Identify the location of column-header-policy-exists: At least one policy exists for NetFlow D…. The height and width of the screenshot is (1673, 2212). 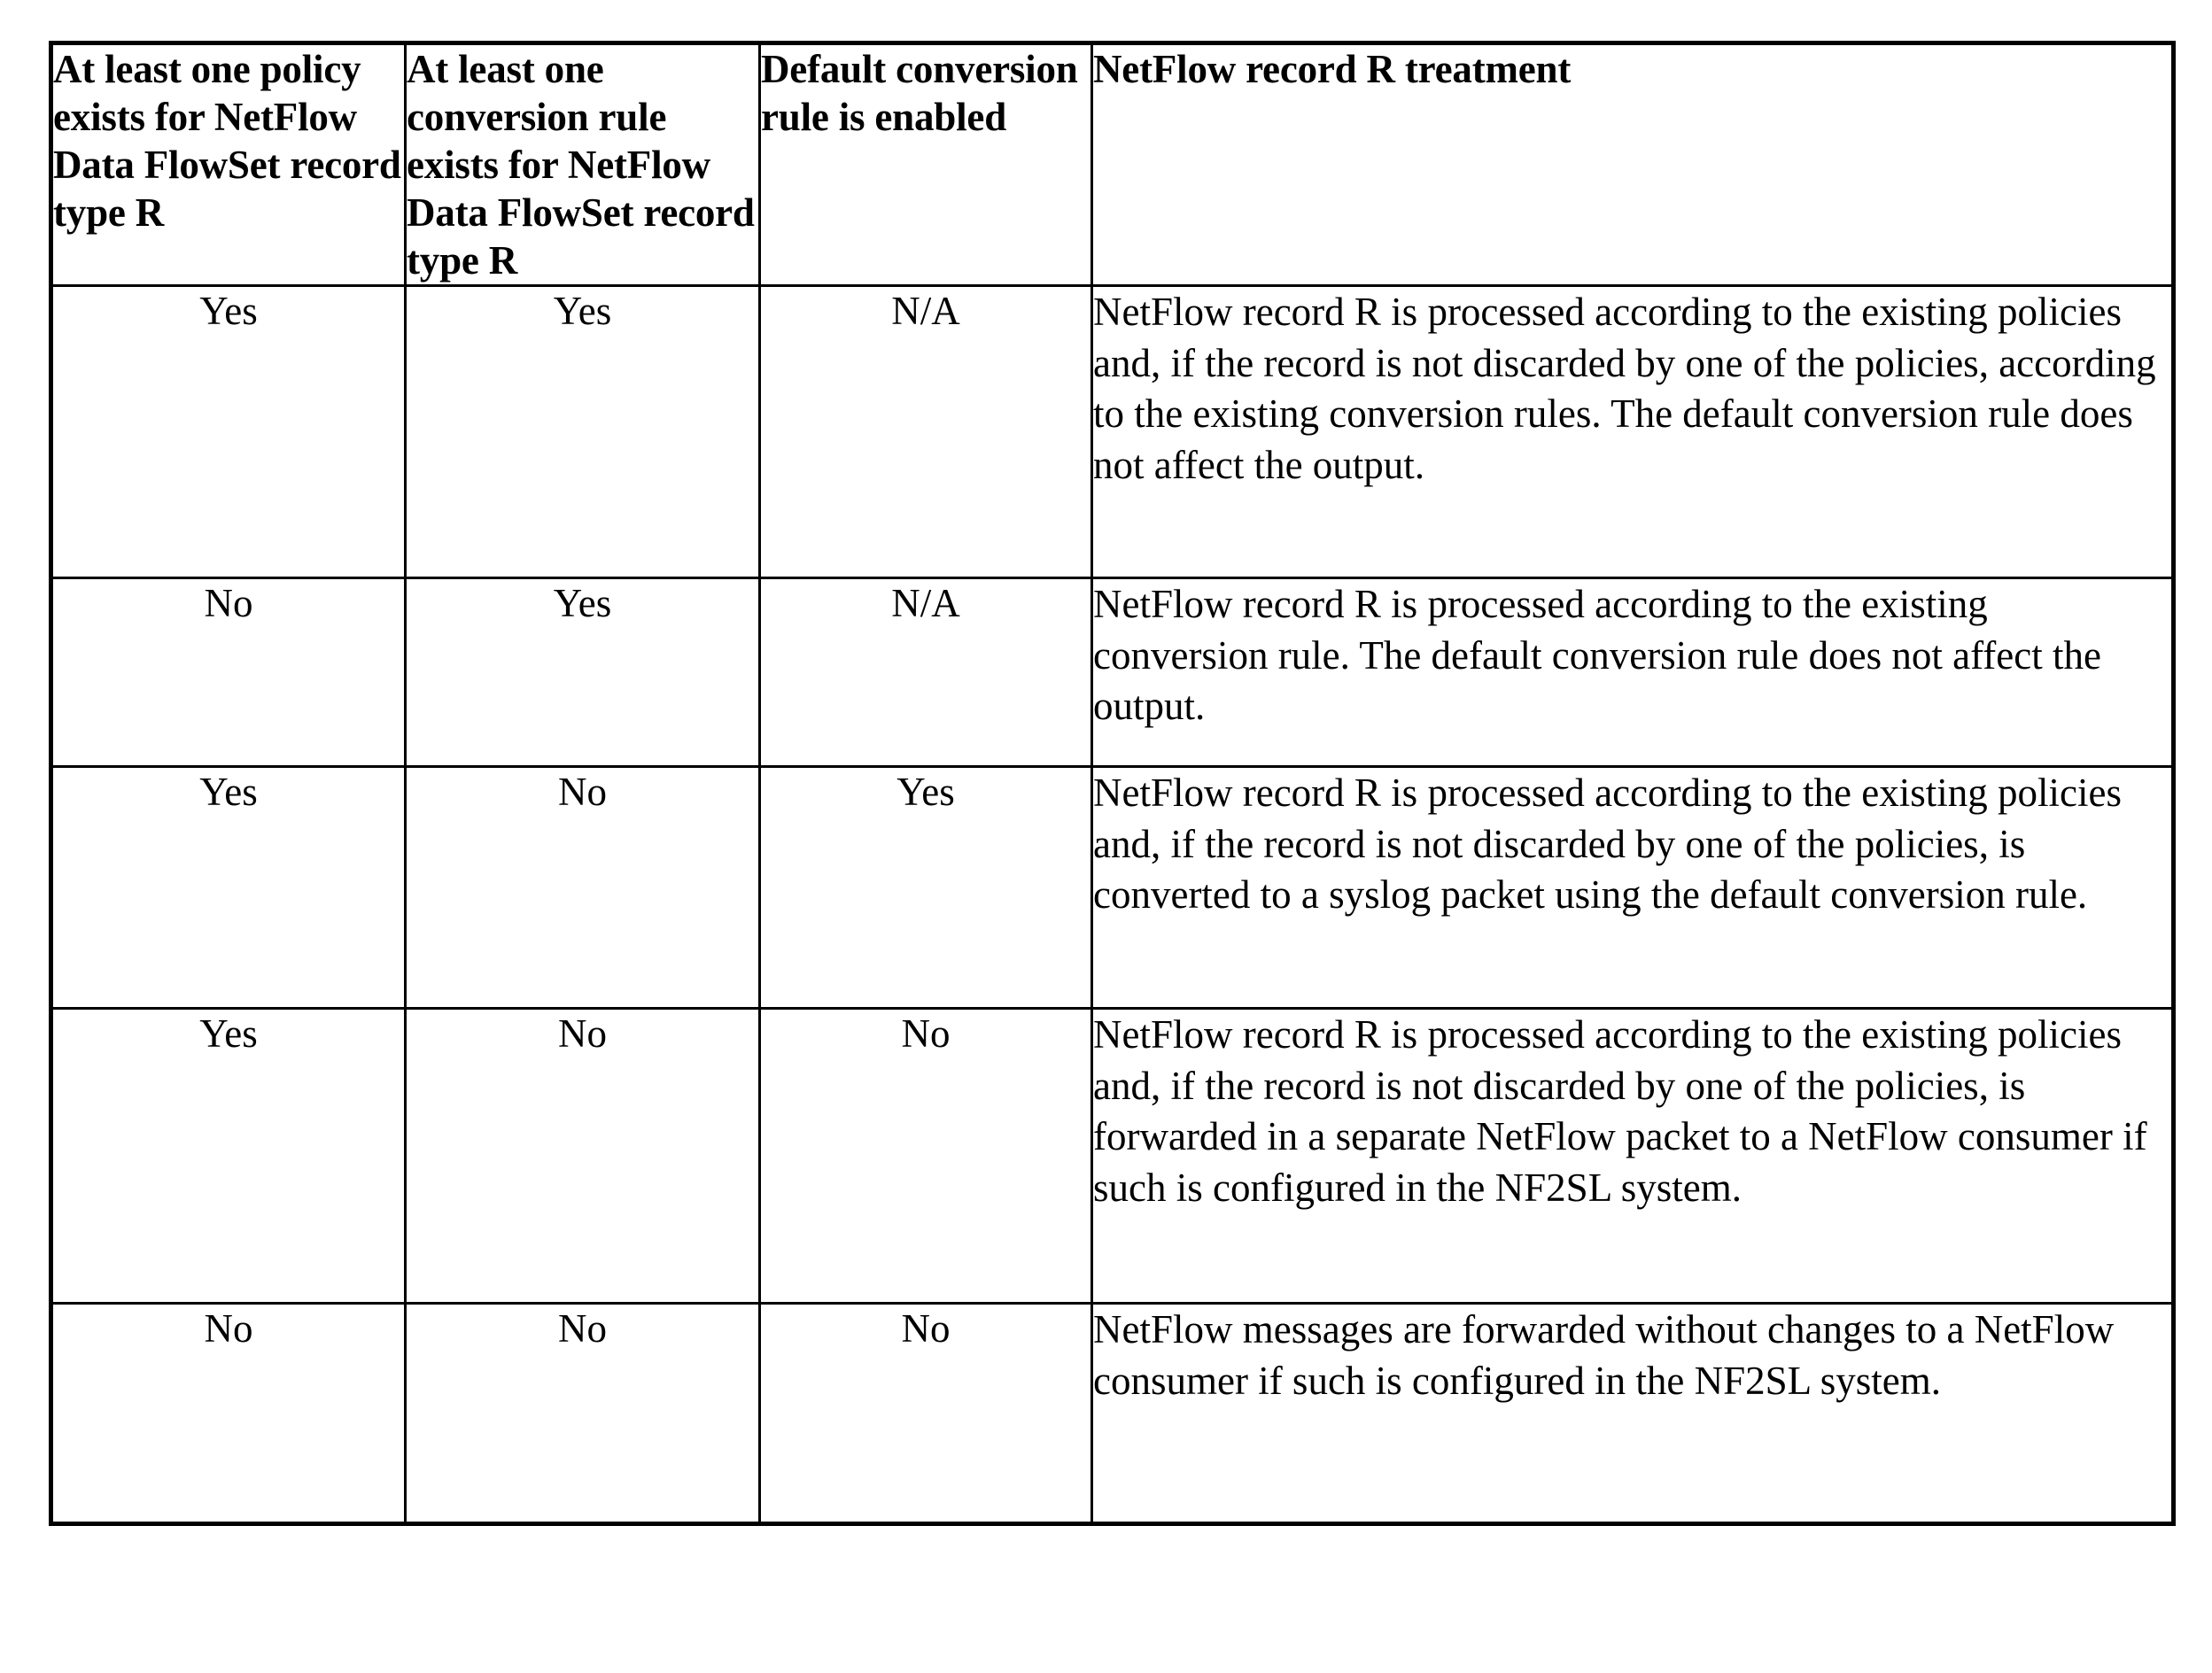
(228, 165).